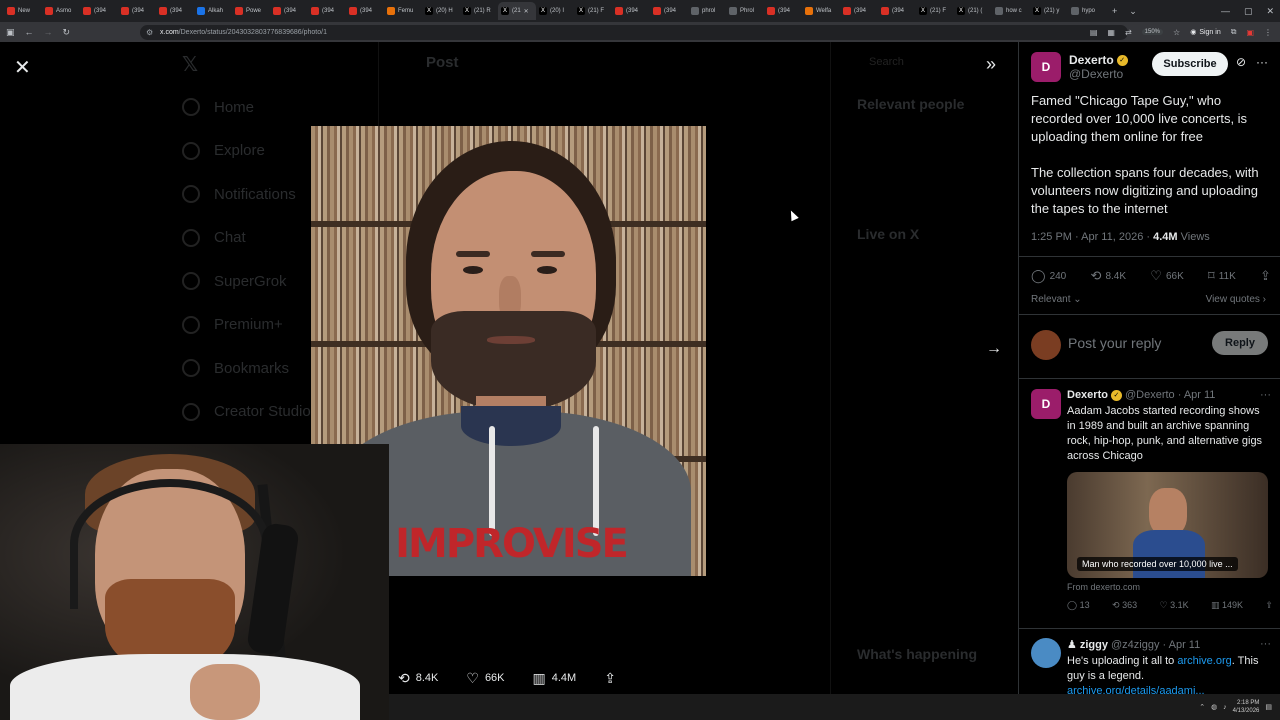 The width and height of the screenshot is (1280, 720). What do you see at coordinates (1152, 32) in the screenshot?
I see `zoom-indicator: 150%` at bounding box center [1152, 32].